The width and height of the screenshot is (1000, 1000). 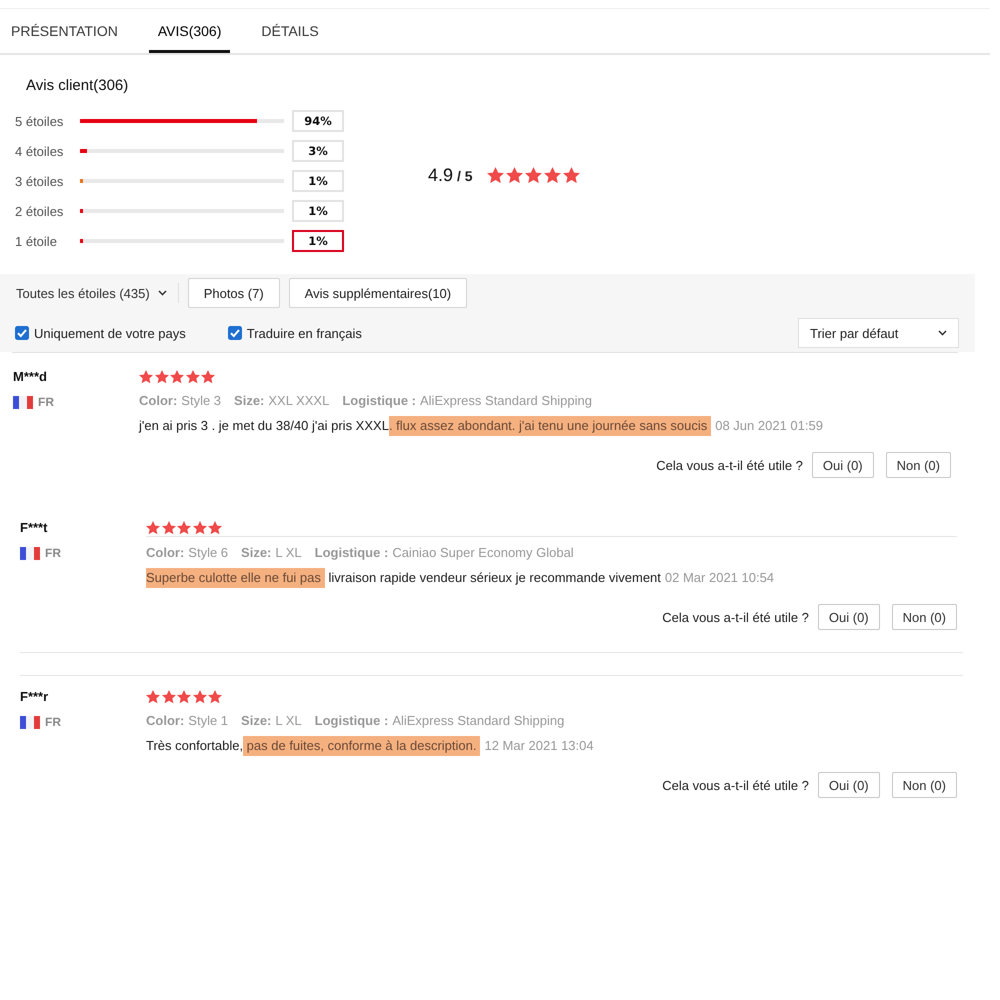 I want to click on highlighted-text: . flux assez abondant. j'ai tenu une journée sans soucis, so click(x=550, y=426).